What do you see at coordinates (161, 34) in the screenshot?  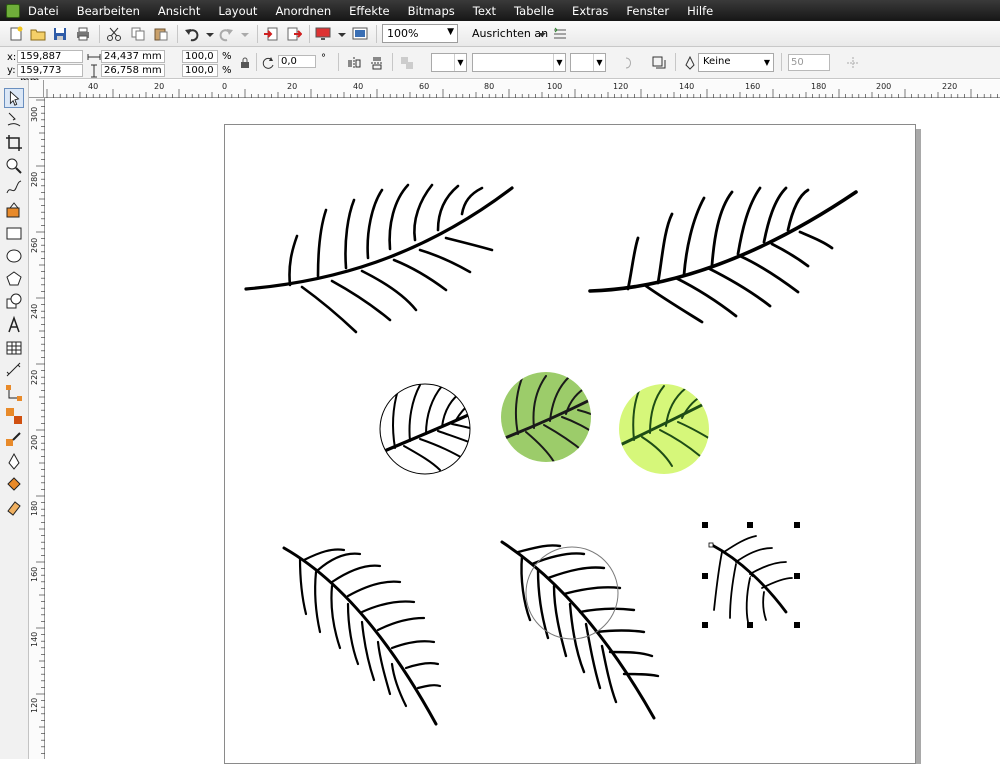 I see `paste-icon` at bounding box center [161, 34].